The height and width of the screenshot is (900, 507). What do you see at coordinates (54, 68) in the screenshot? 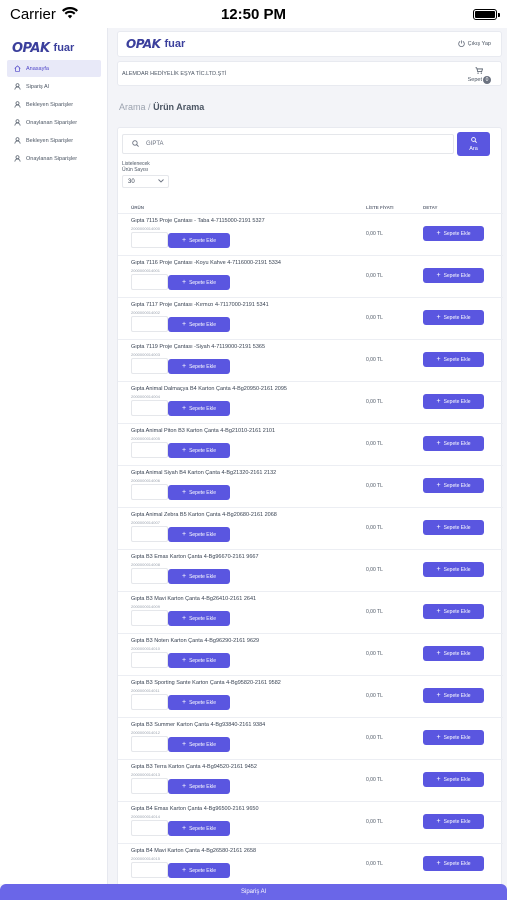
I see `sidebar-item: Anasayfa` at bounding box center [54, 68].